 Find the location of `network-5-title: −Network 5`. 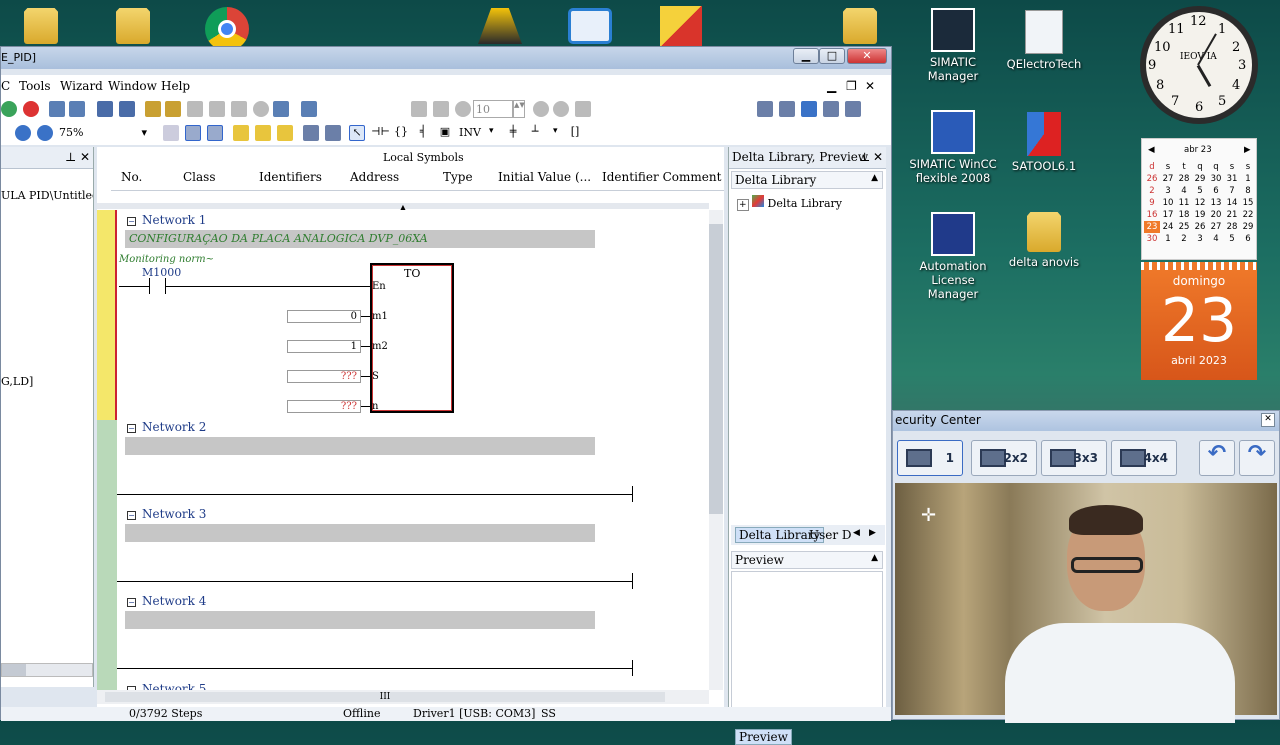

network-5-title: −Network 5 is located at coordinates (166, 686).